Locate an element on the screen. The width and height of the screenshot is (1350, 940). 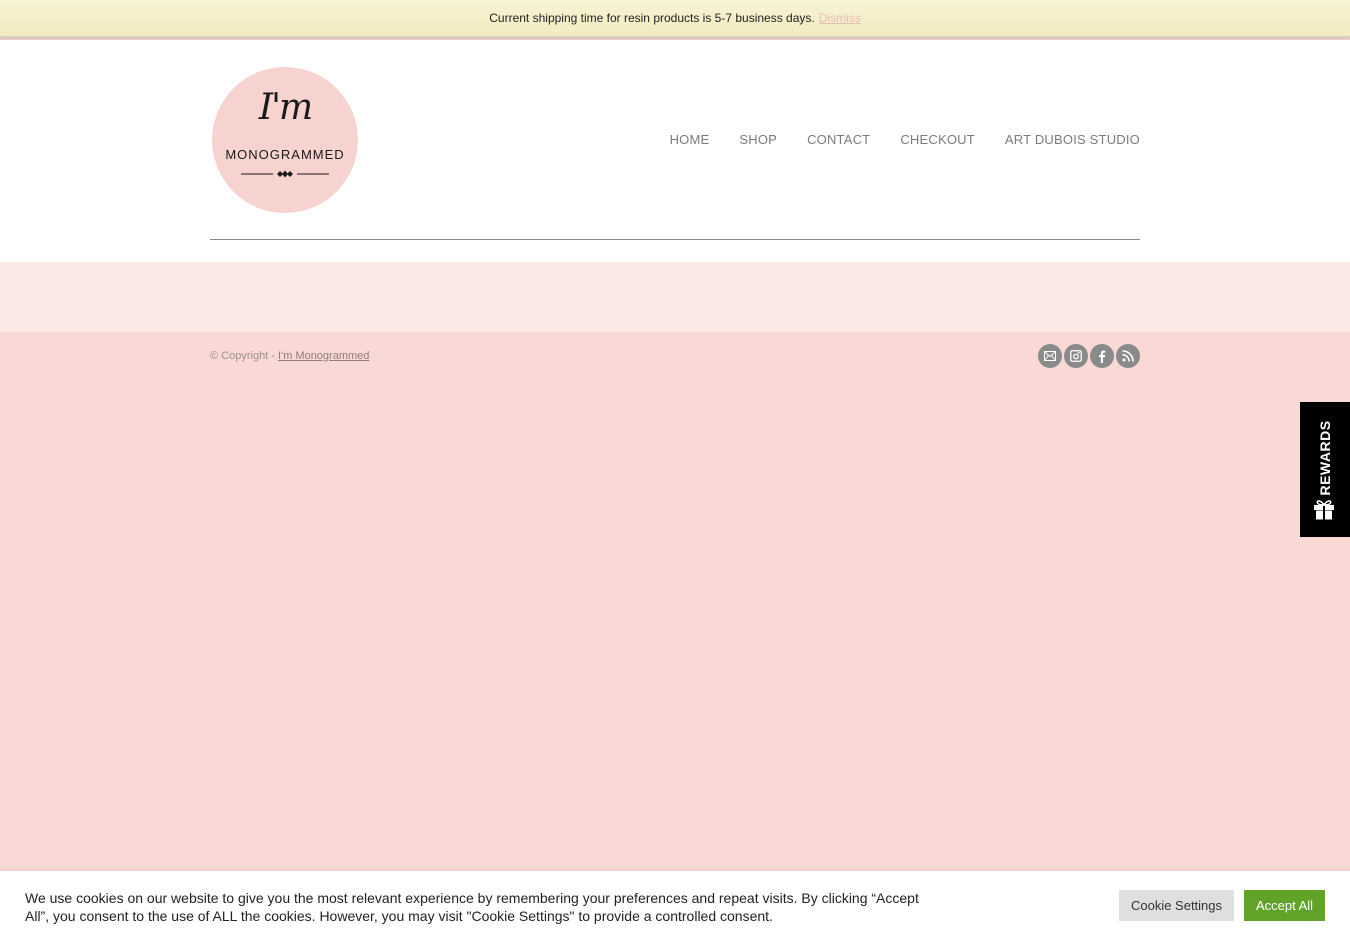
copyright-prefix: © Copyright - is located at coordinates (242, 356).